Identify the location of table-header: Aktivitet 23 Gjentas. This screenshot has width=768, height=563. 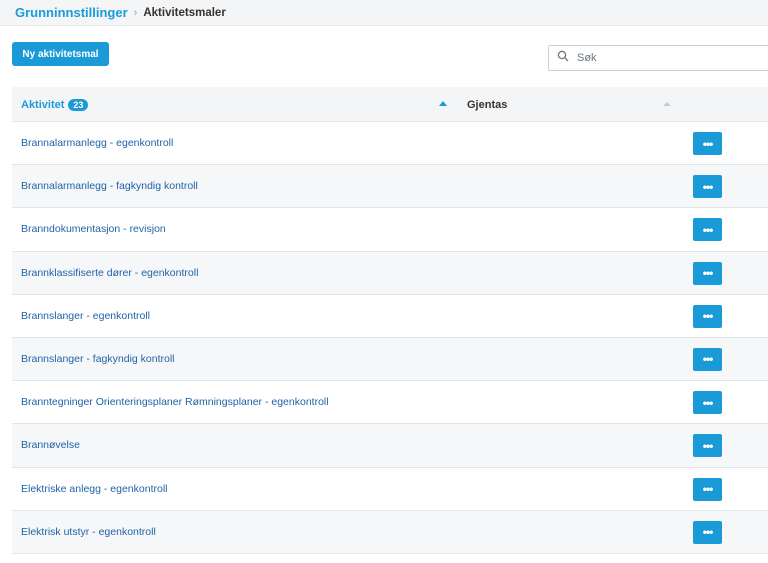
(390, 104).